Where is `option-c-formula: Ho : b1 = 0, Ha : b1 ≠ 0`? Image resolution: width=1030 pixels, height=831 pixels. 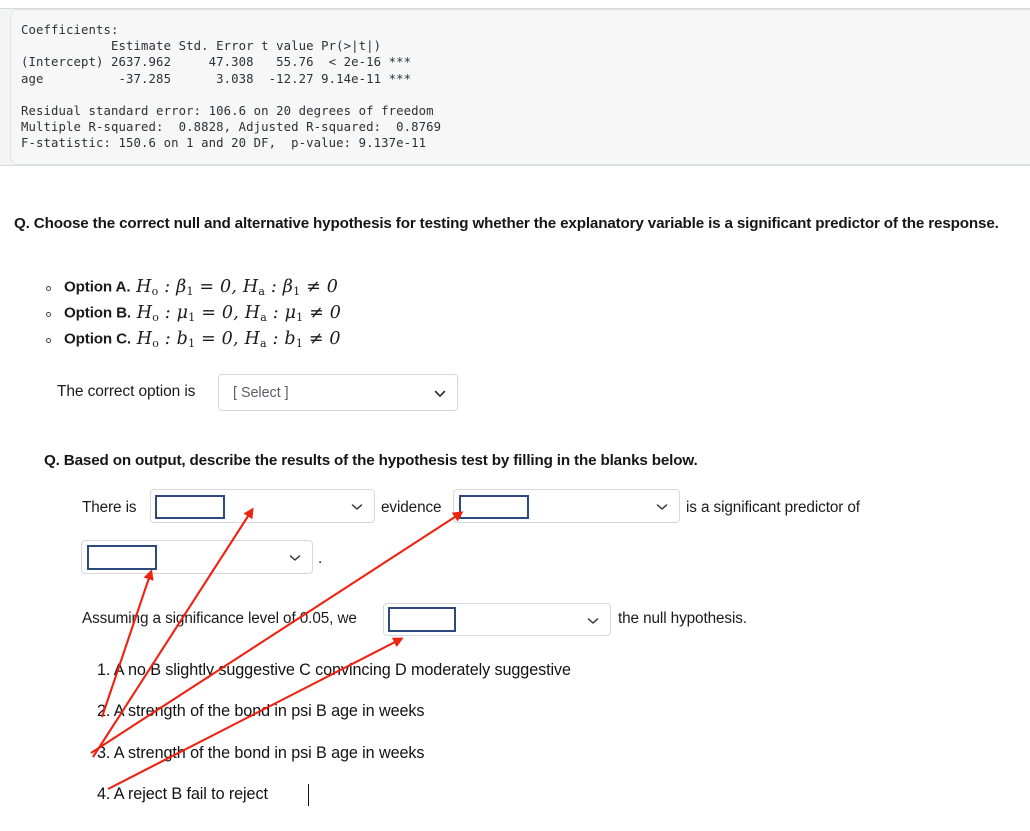
option-c-formula: Ho : b1 = 0, Ha : b1 ≠ 0 is located at coordinates (235, 339).